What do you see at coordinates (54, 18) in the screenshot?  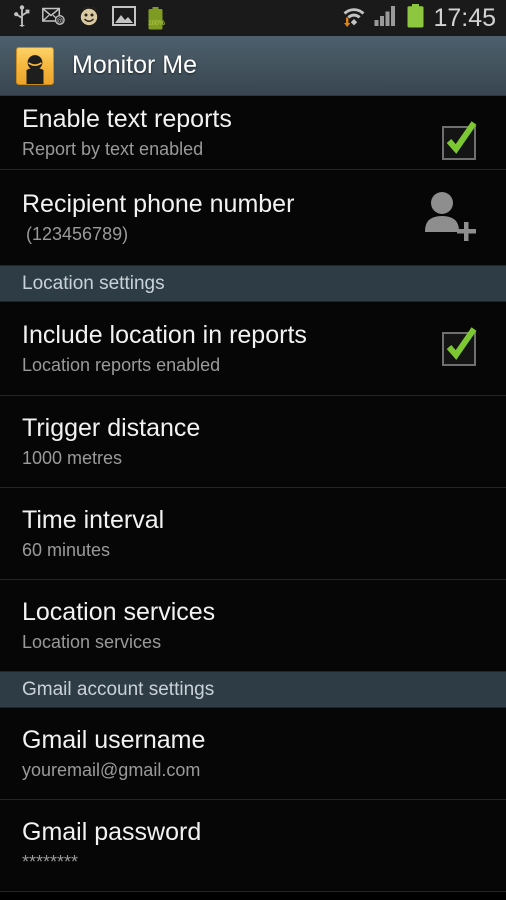 I see `email-icon: @` at bounding box center [54, 18].